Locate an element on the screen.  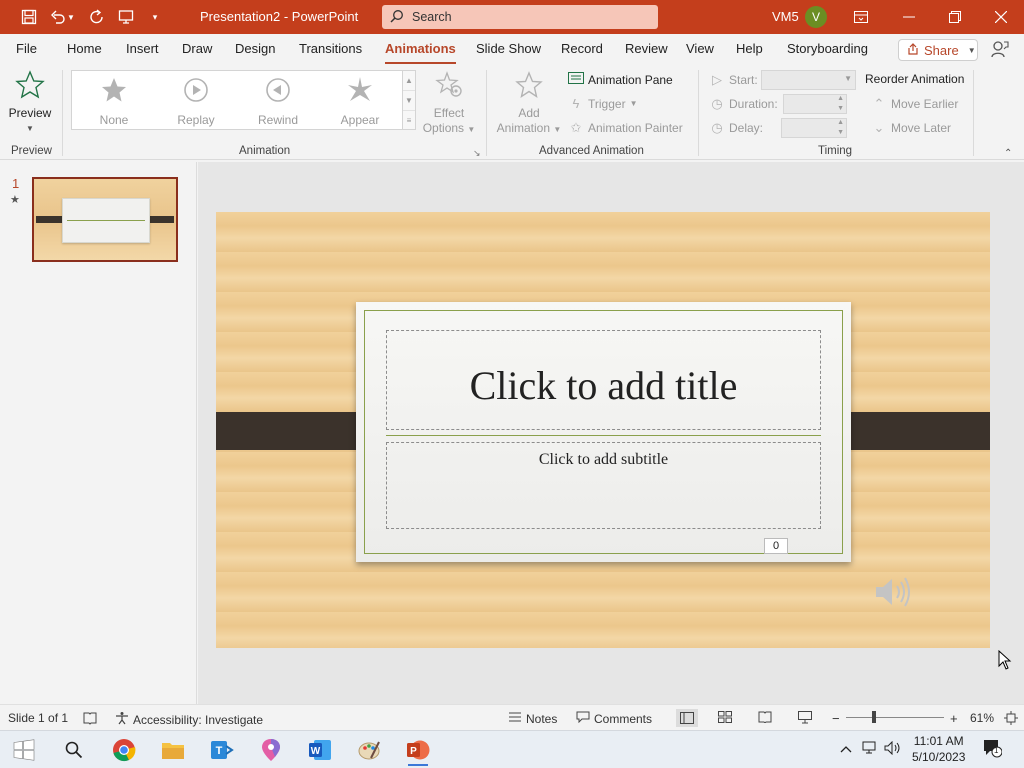
tab-draw: Draw is located at coordinates (197, 48).